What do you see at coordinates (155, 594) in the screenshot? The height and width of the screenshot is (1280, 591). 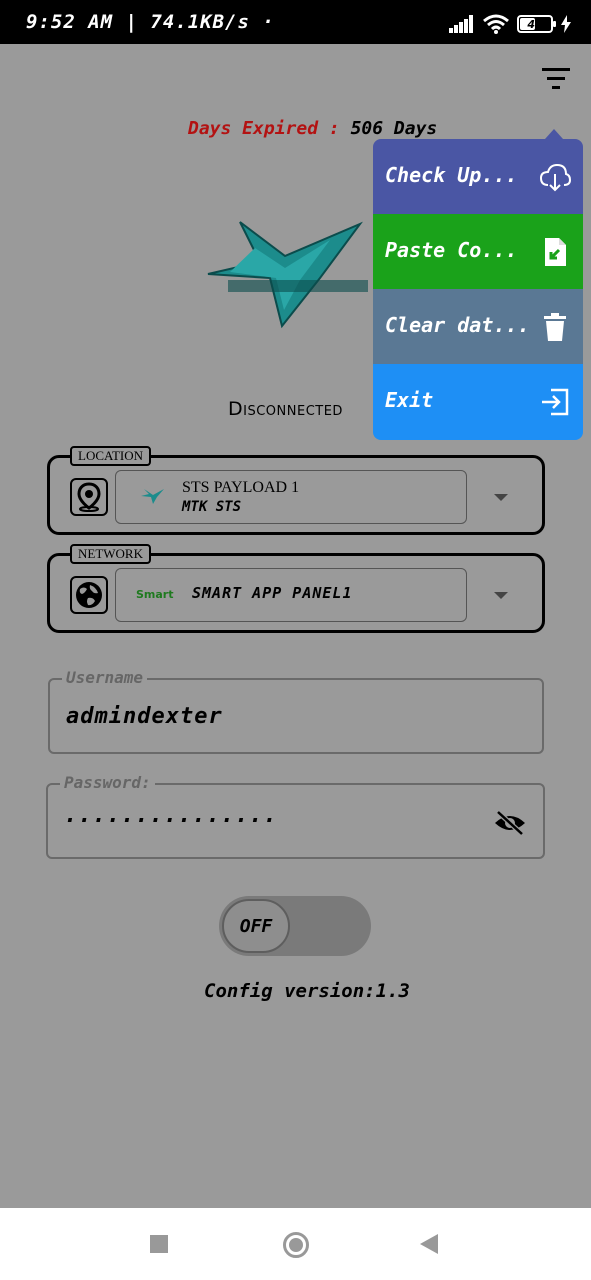 I see `smart-brand-logo: Smart` at bounding box center [155, 594].